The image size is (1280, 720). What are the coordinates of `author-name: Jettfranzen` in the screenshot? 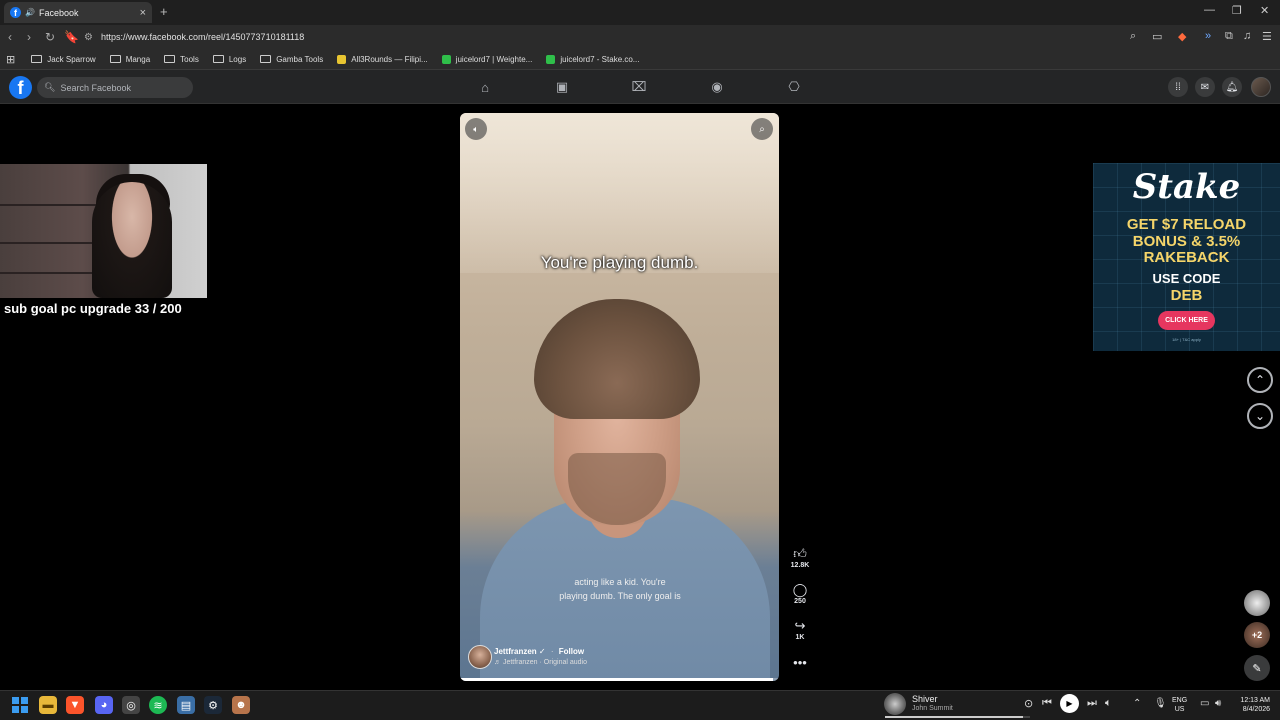 It's located at (515, 651).